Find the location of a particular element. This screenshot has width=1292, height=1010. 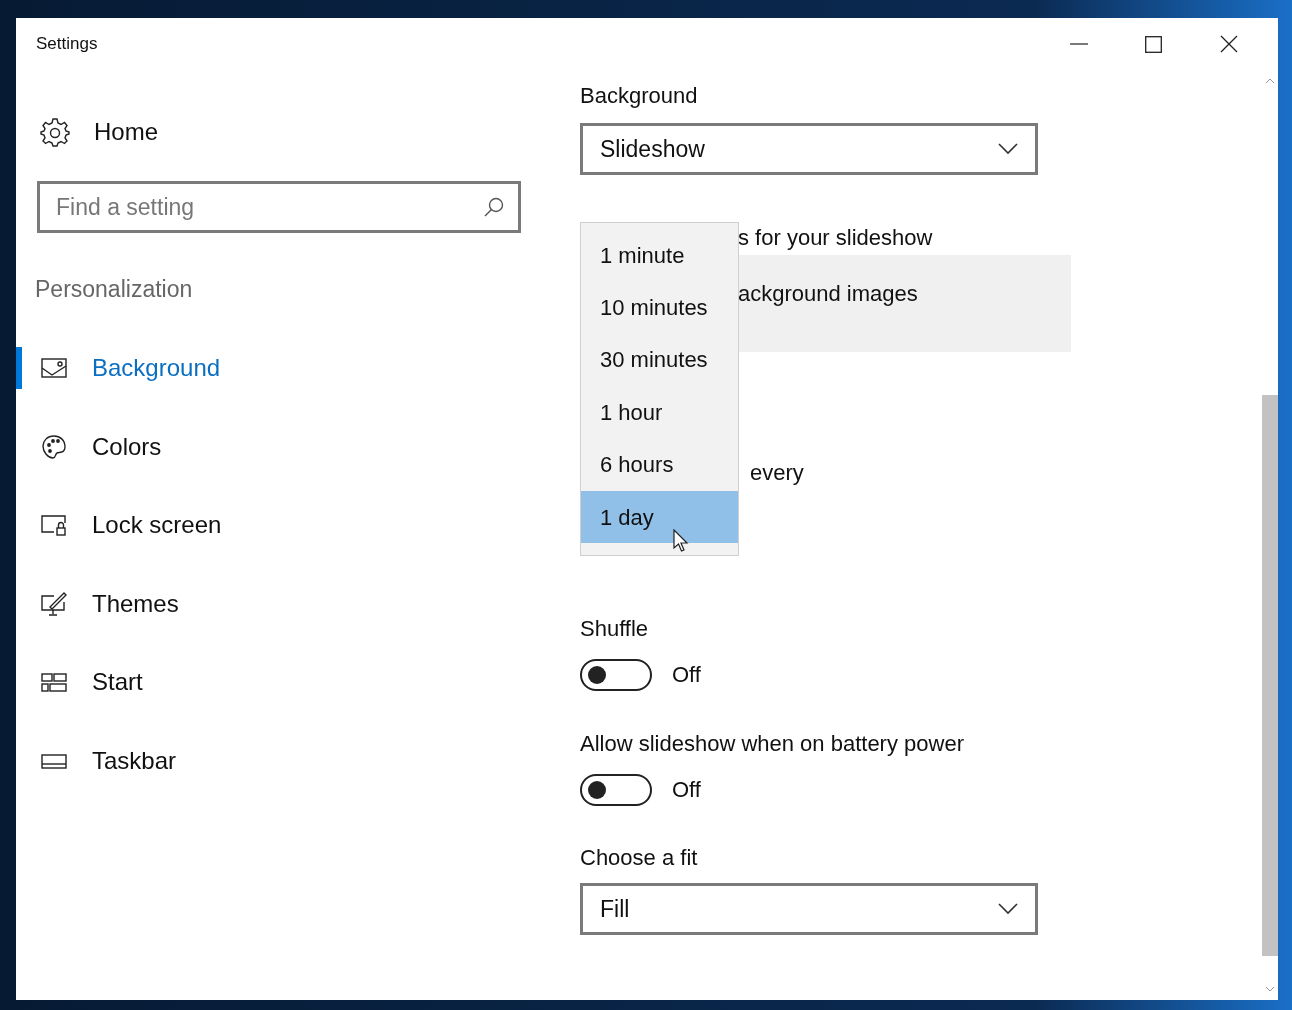

toggle-label: Shuffle is located at coordinates (615, 629).